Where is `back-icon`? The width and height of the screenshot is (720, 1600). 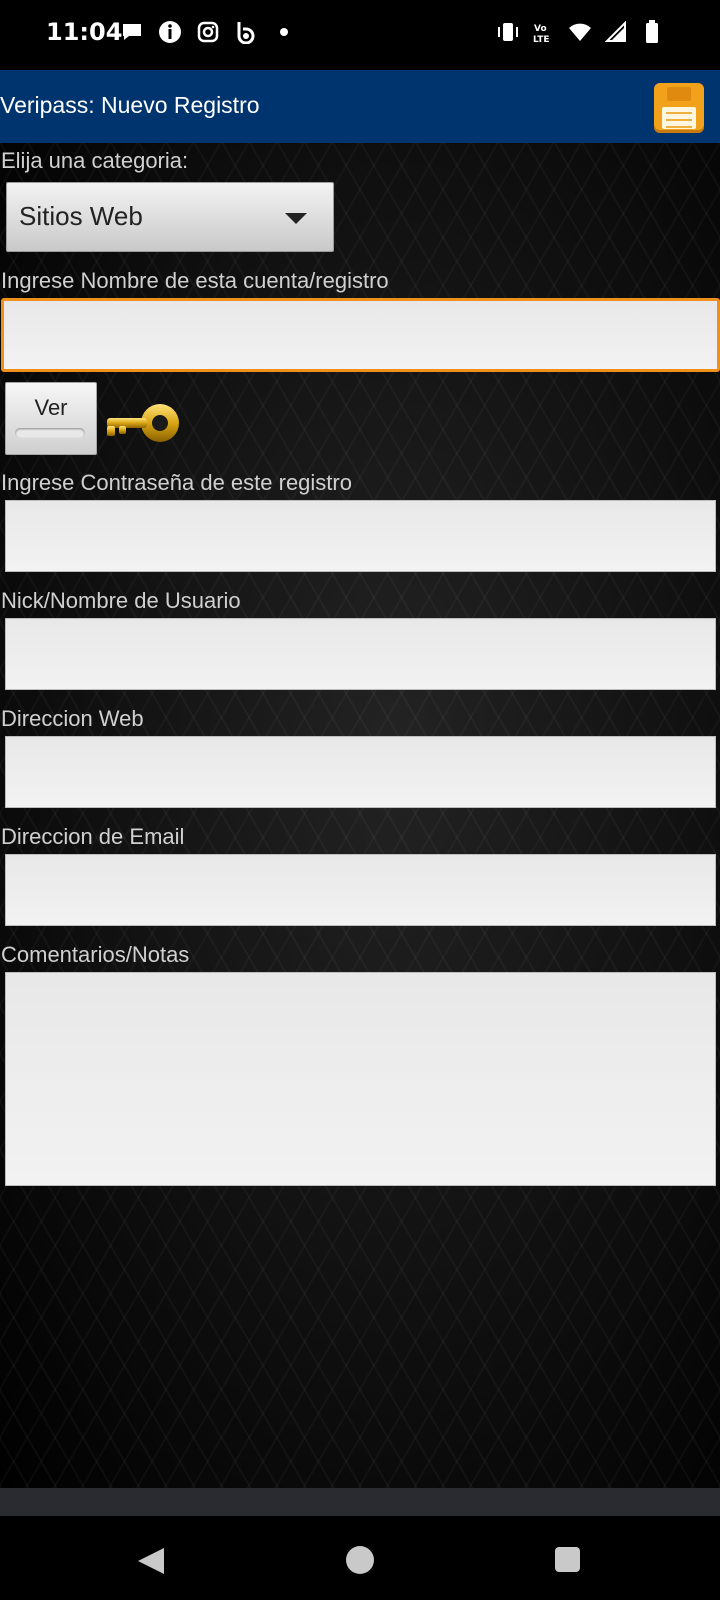
back-icon is located at coordinates (151, 1561).